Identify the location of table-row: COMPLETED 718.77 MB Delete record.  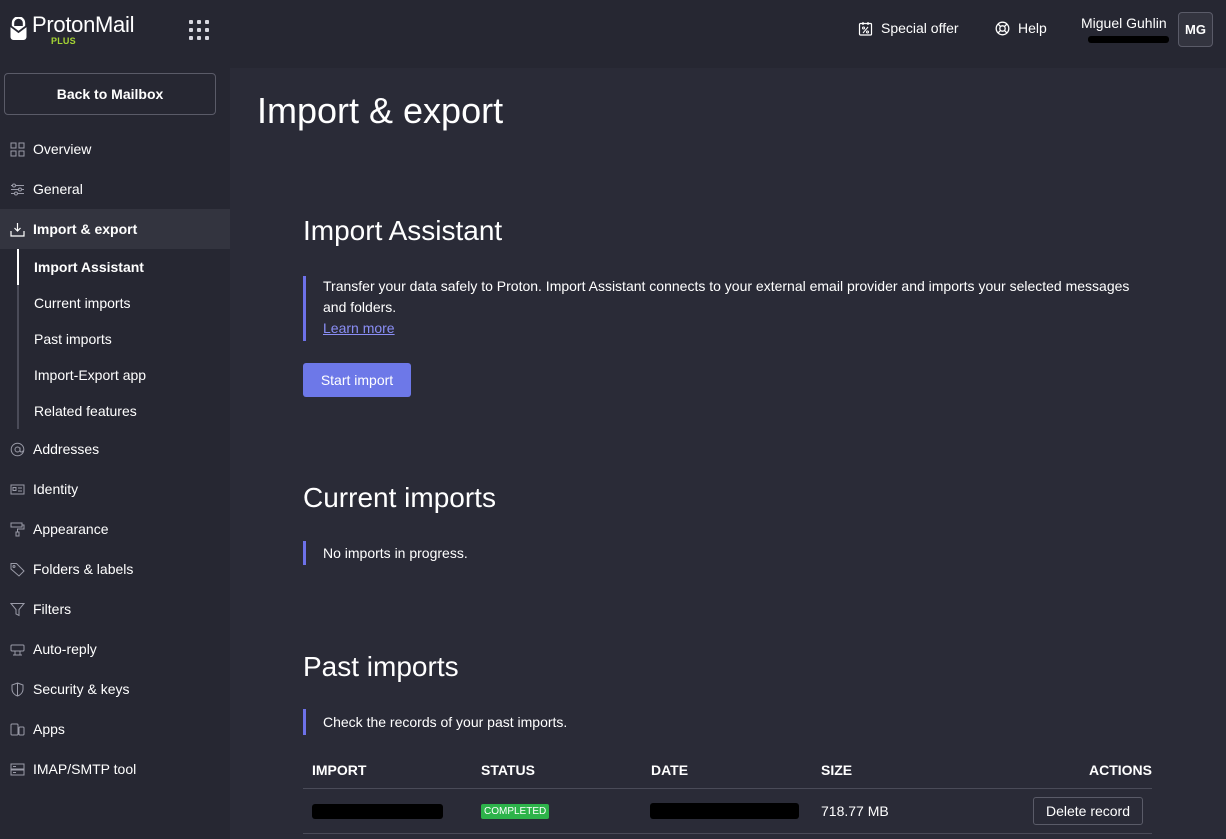
(727, 811).